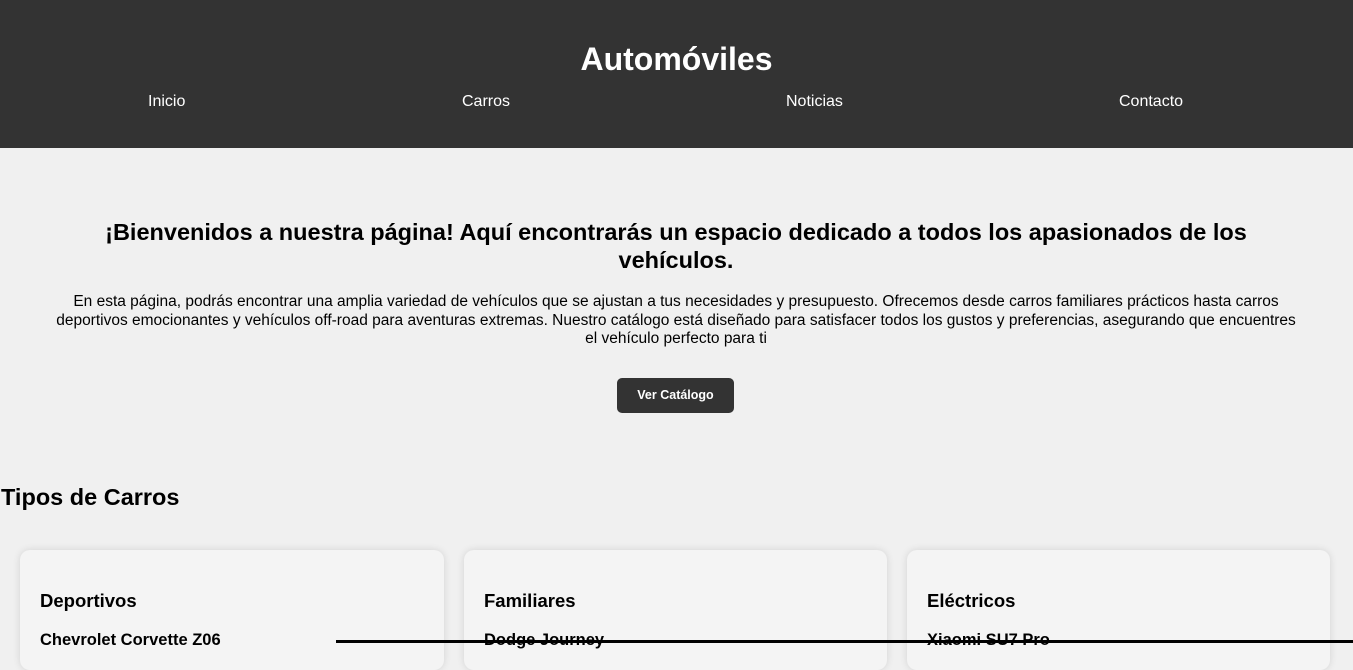 This screenshot has height=670, width=1353. I want to click on card-electricos: Eléctricos Xiaomi SU7 Pro, so click(1118, 610).